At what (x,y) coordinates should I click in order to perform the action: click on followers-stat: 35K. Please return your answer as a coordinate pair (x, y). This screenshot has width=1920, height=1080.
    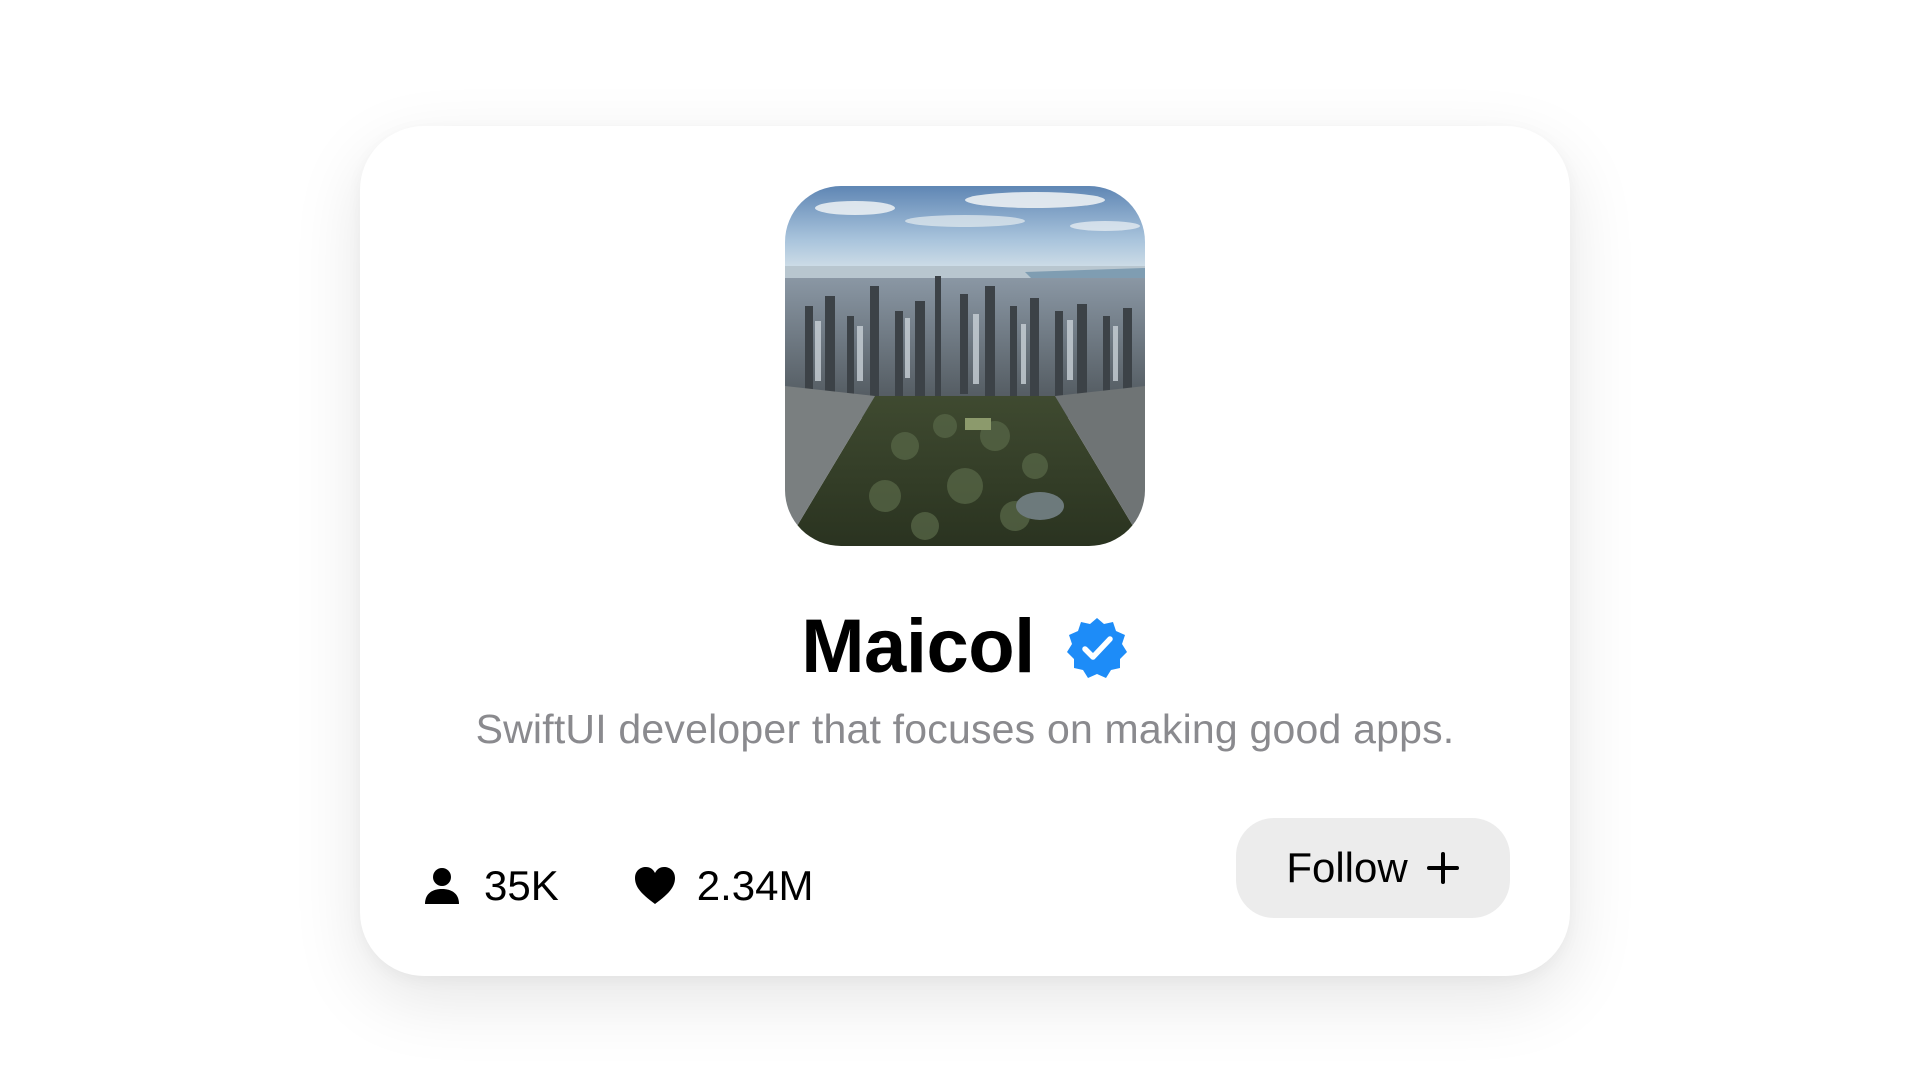
    Looking at the image, I should click on (489, 886).